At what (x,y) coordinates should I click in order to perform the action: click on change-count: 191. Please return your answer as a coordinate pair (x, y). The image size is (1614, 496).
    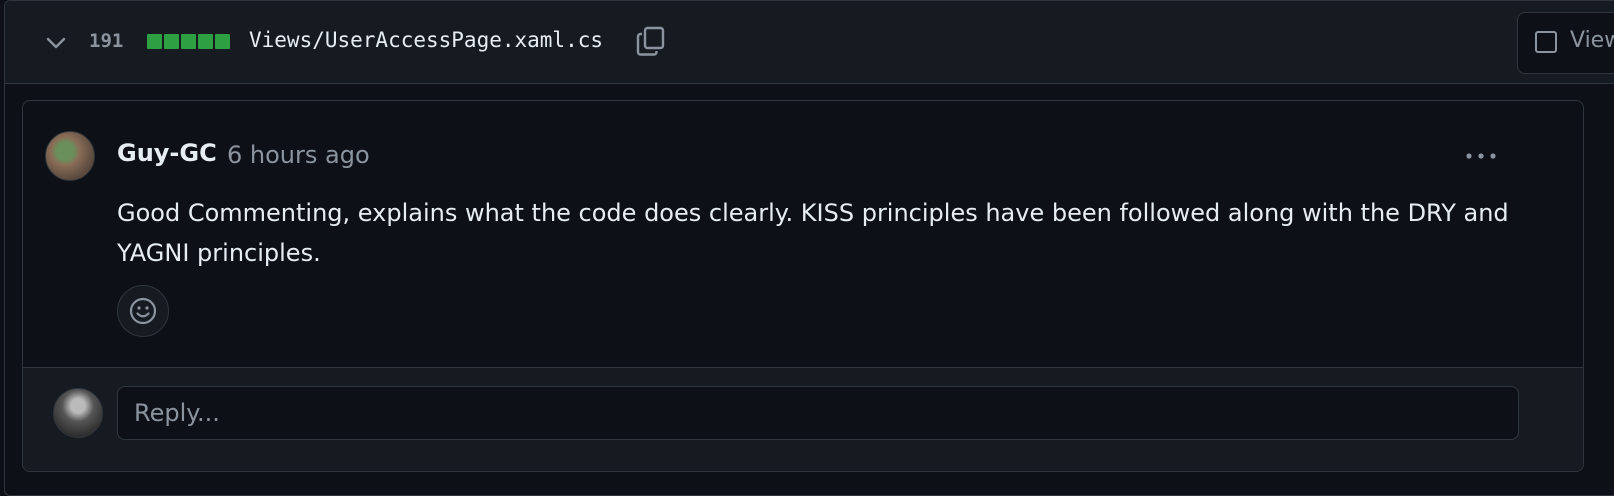
    Looking at the image, I should click on (106, 41).